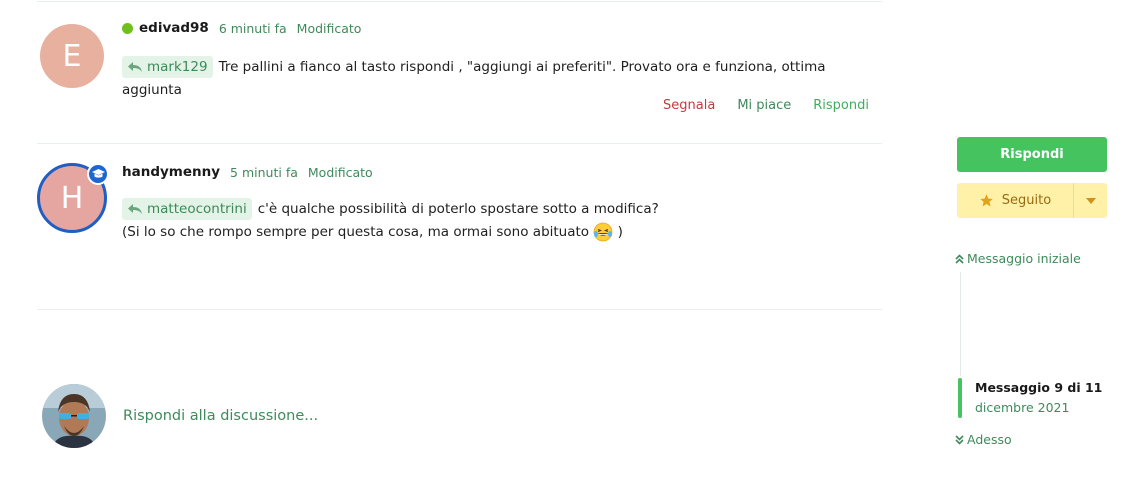 This screenshot has height=492, width=1129. Describe the element at coordinates (841, 105) in the screenshot. I see `reply-button: Rispondi` at that location.